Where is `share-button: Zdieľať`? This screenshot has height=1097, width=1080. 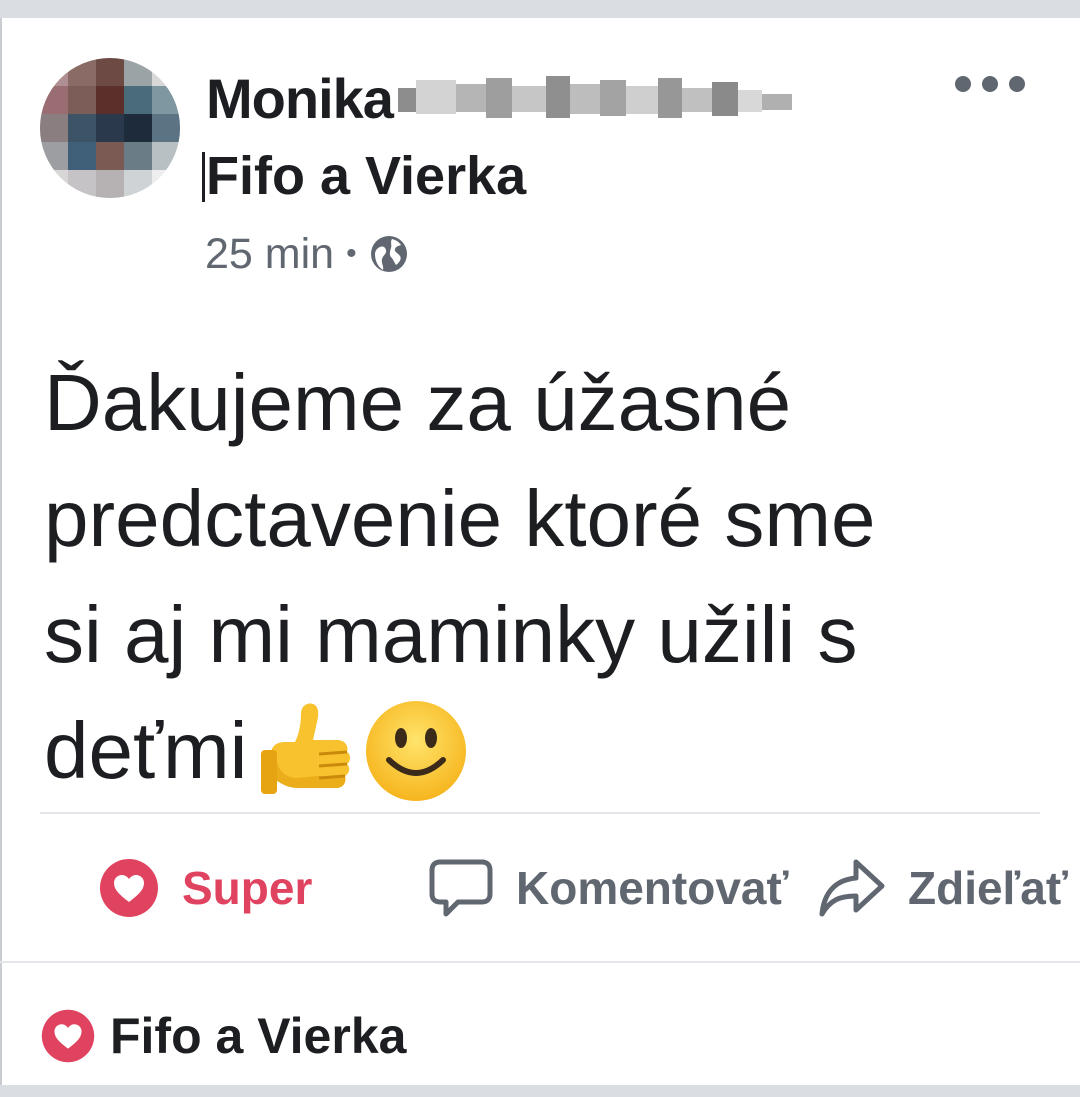 share-button: Zdieľať is located at coordinates (943, 888).